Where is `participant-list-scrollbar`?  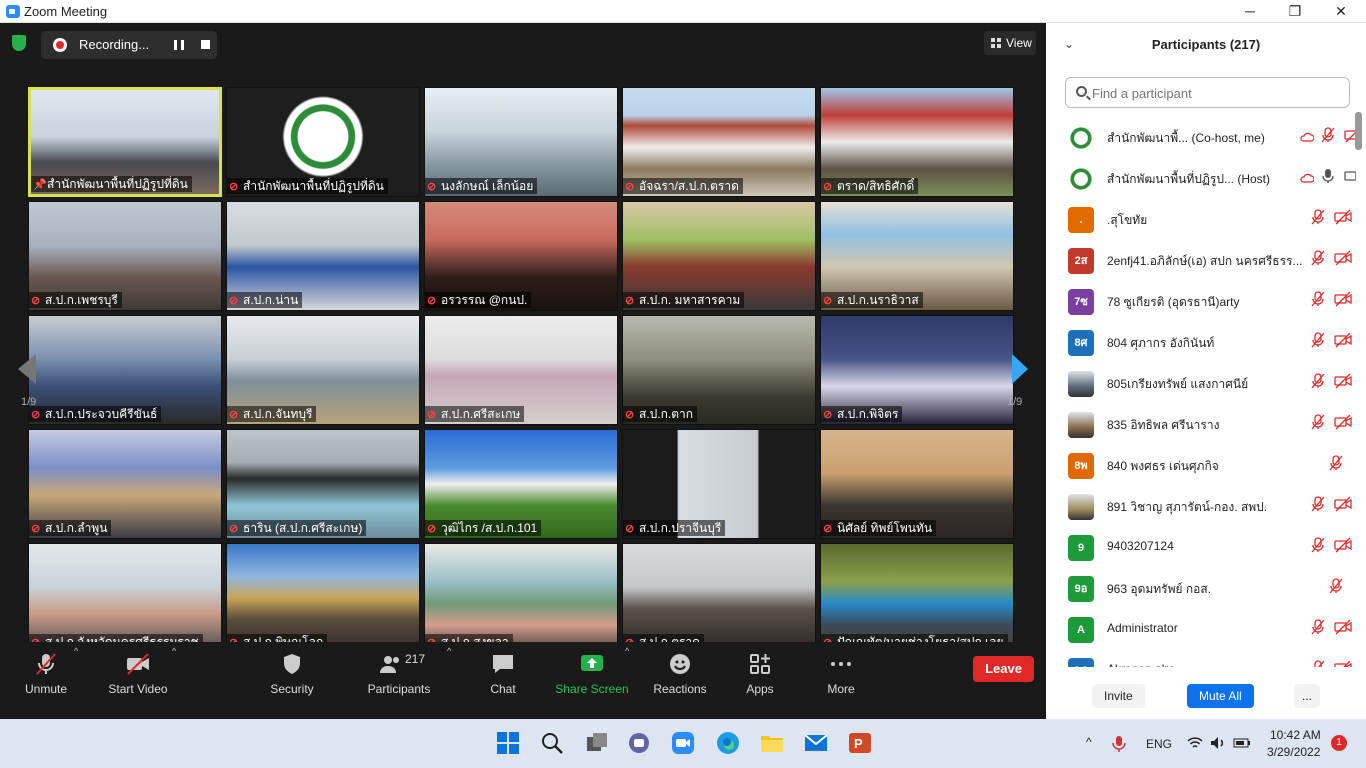
participant-list-scrollbar is located at coordinates (1358, 131).